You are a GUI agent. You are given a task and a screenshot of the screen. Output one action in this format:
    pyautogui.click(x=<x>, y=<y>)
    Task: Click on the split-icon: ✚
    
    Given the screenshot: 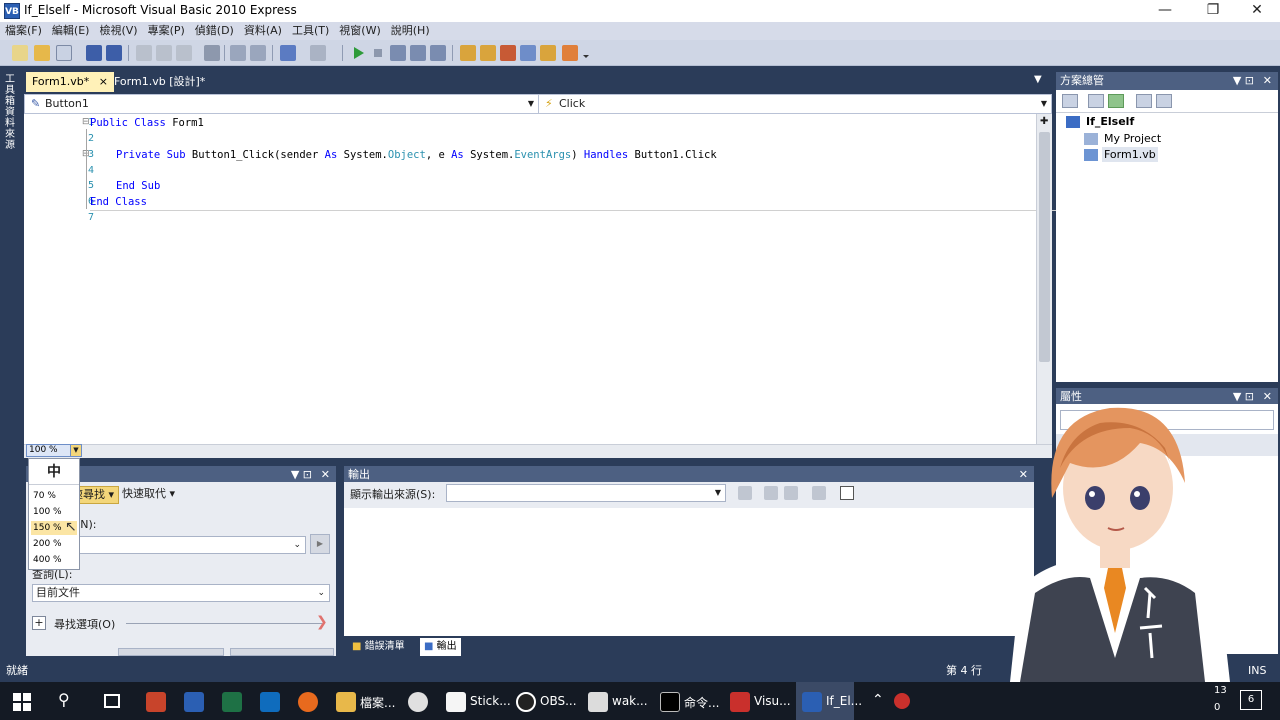 What is the action you would take?
    pyautogui.click(x=1044, y=121)
    